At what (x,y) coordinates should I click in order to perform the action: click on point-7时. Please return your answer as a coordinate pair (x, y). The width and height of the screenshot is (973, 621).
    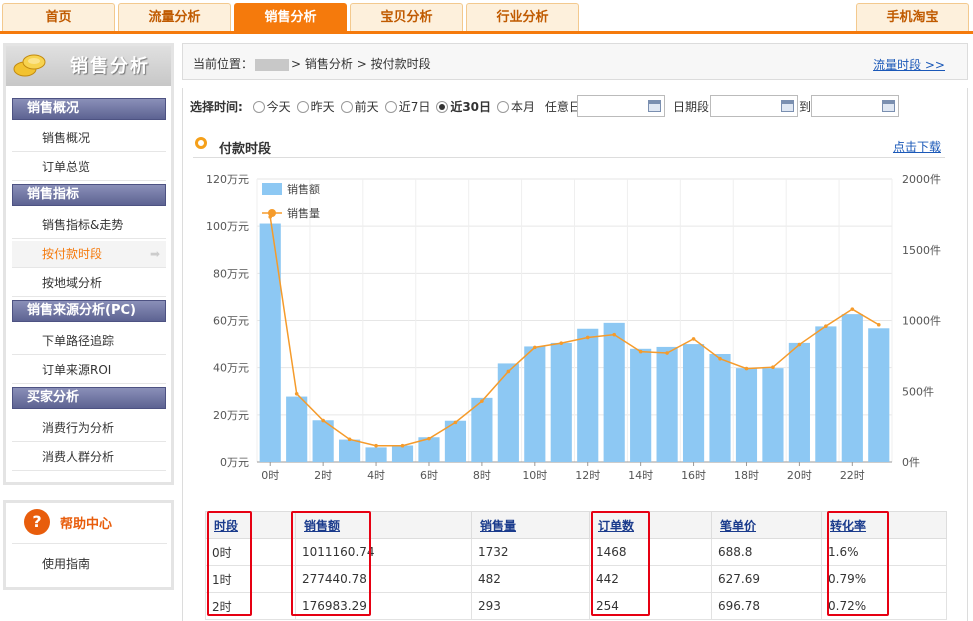
    Looking at the image, I should click on (455, 422).